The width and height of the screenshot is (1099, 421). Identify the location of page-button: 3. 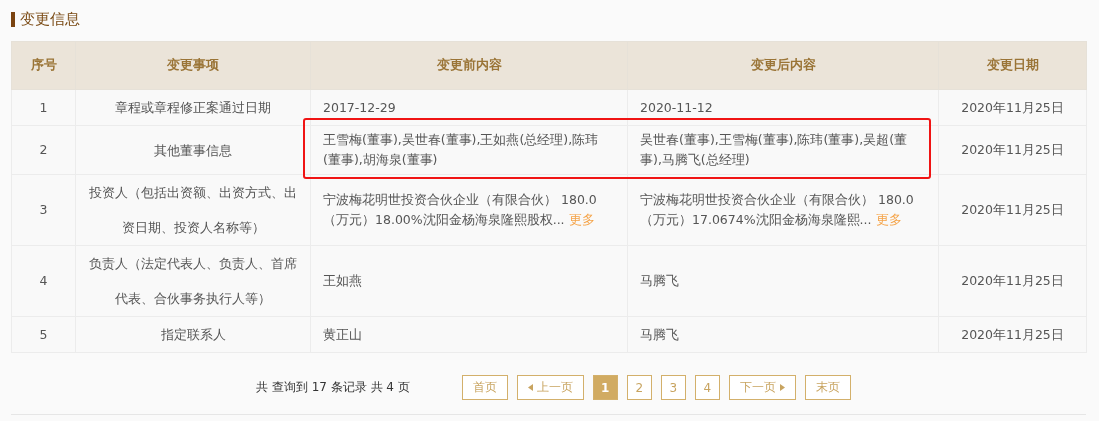
(673, 387).